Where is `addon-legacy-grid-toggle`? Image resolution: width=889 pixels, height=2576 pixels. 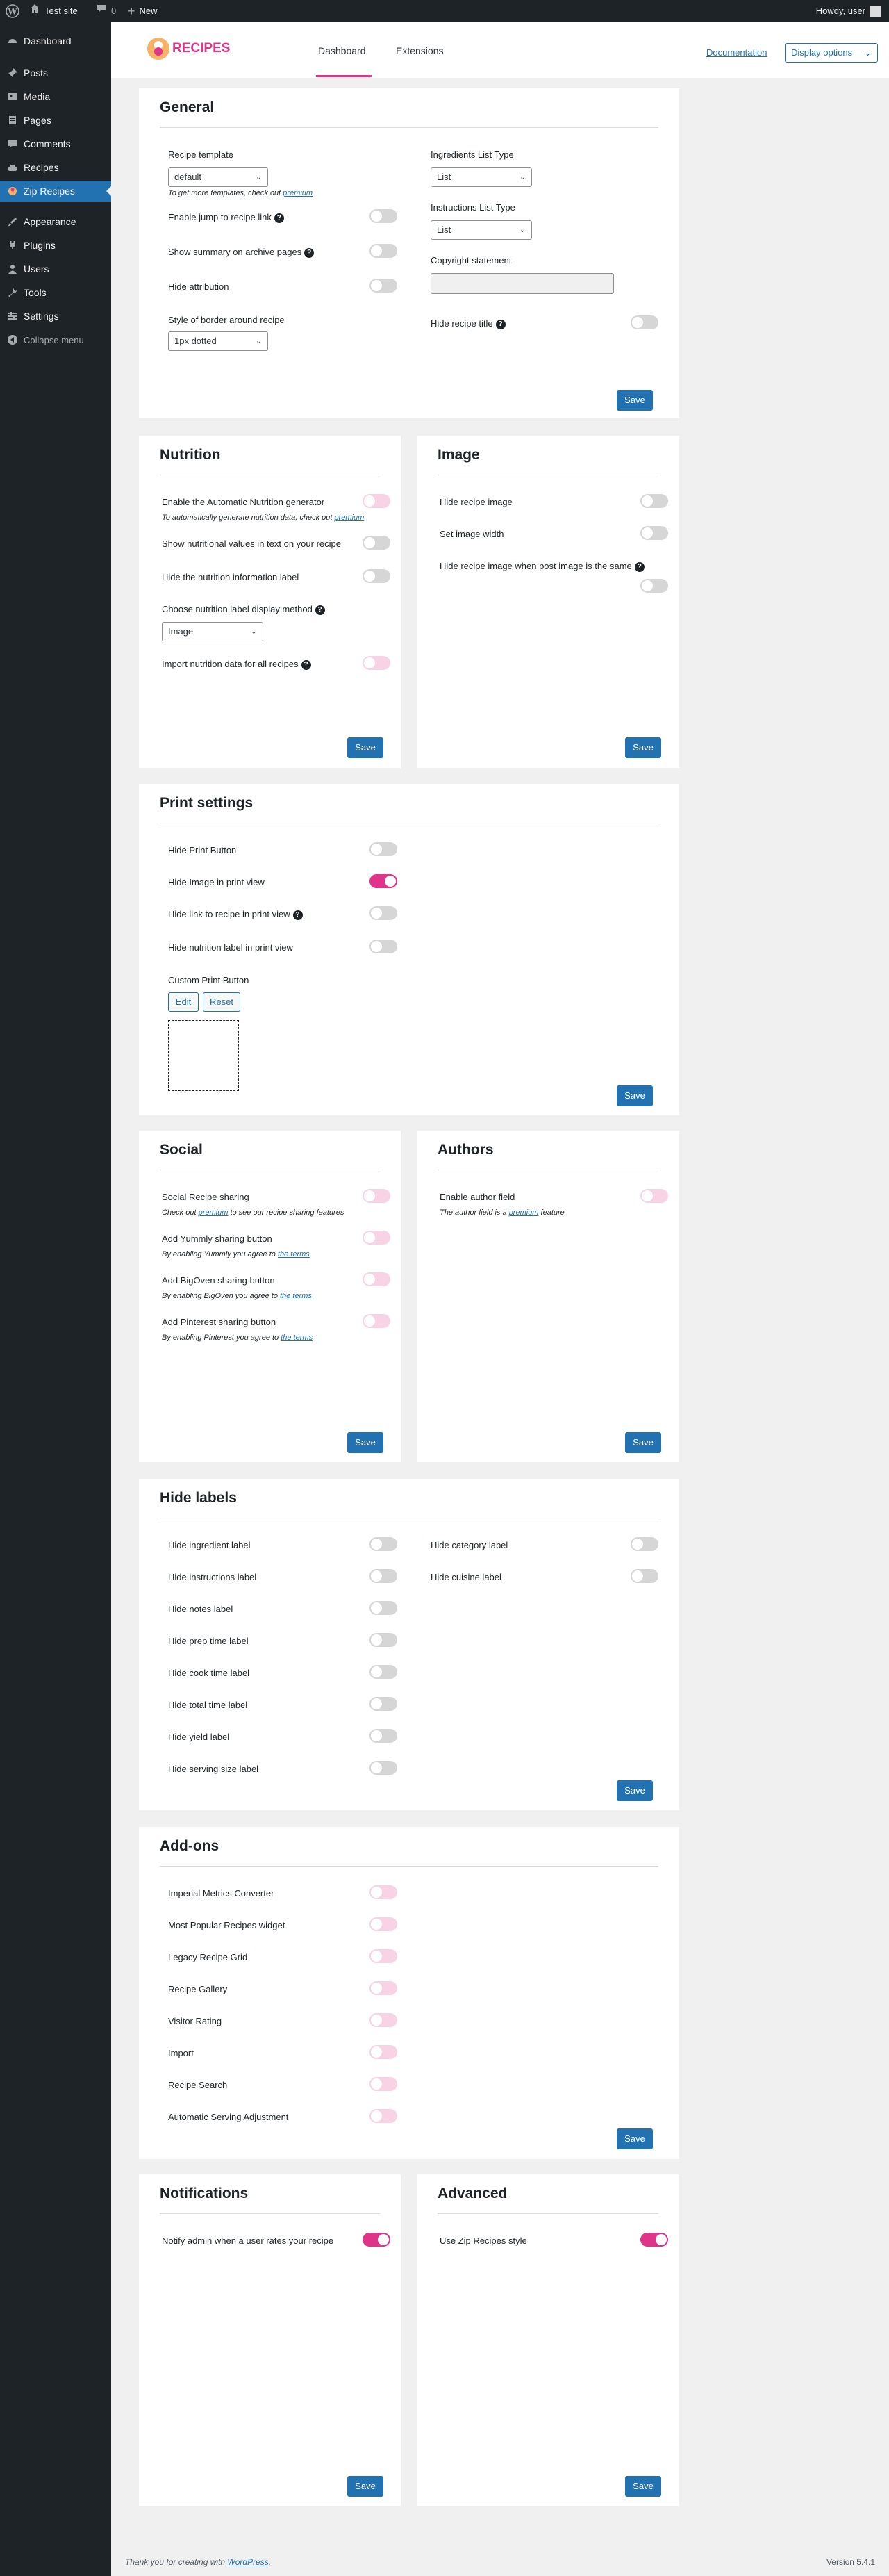
addon-legacy-grid-toggle is located at coordinates (383, 1956).